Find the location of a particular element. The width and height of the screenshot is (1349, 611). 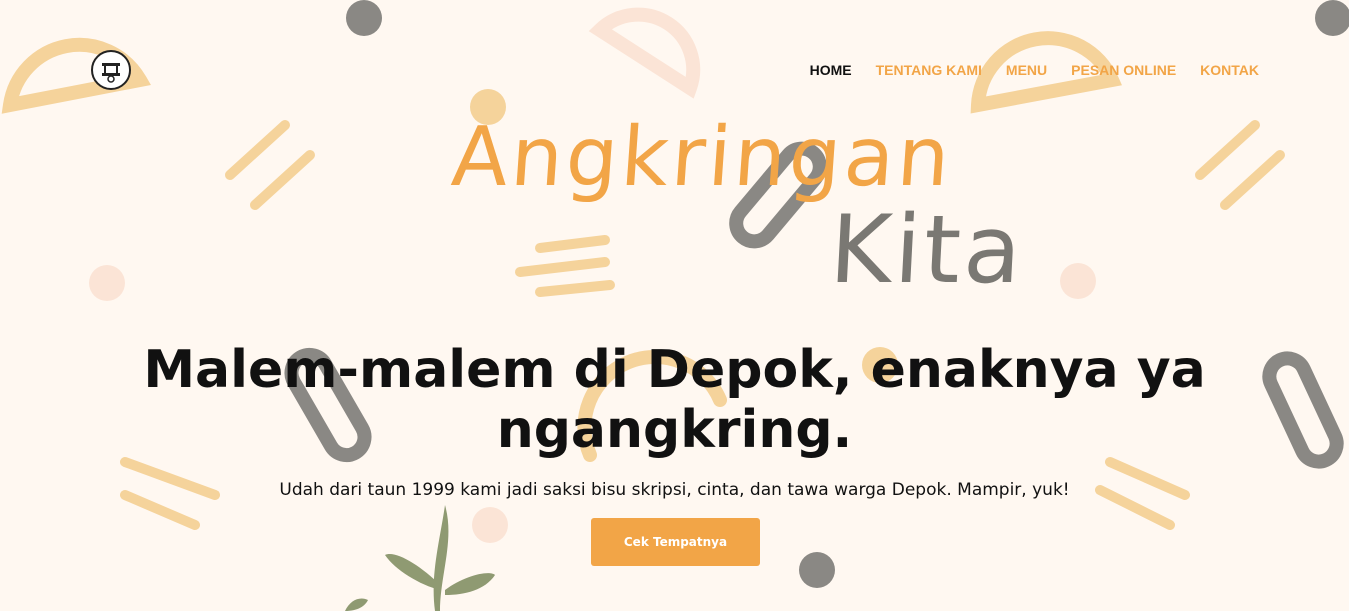

nav-kontak: KONTAK is located at coordinates (1229, 70).